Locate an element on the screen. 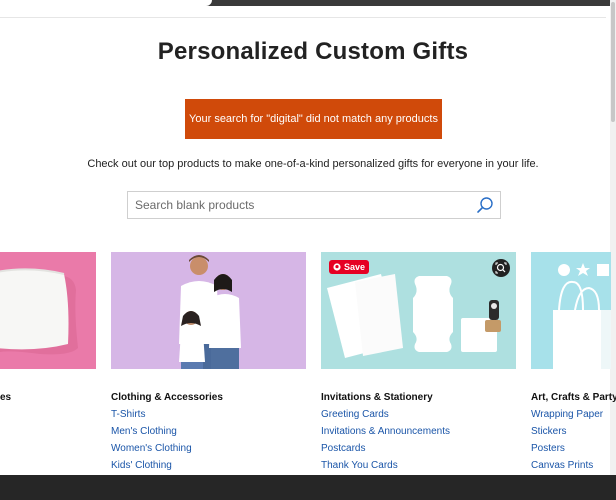 The image size is (616, 500). link-womens-clothing: Women's Clothing is located at coordinates (151, 451).